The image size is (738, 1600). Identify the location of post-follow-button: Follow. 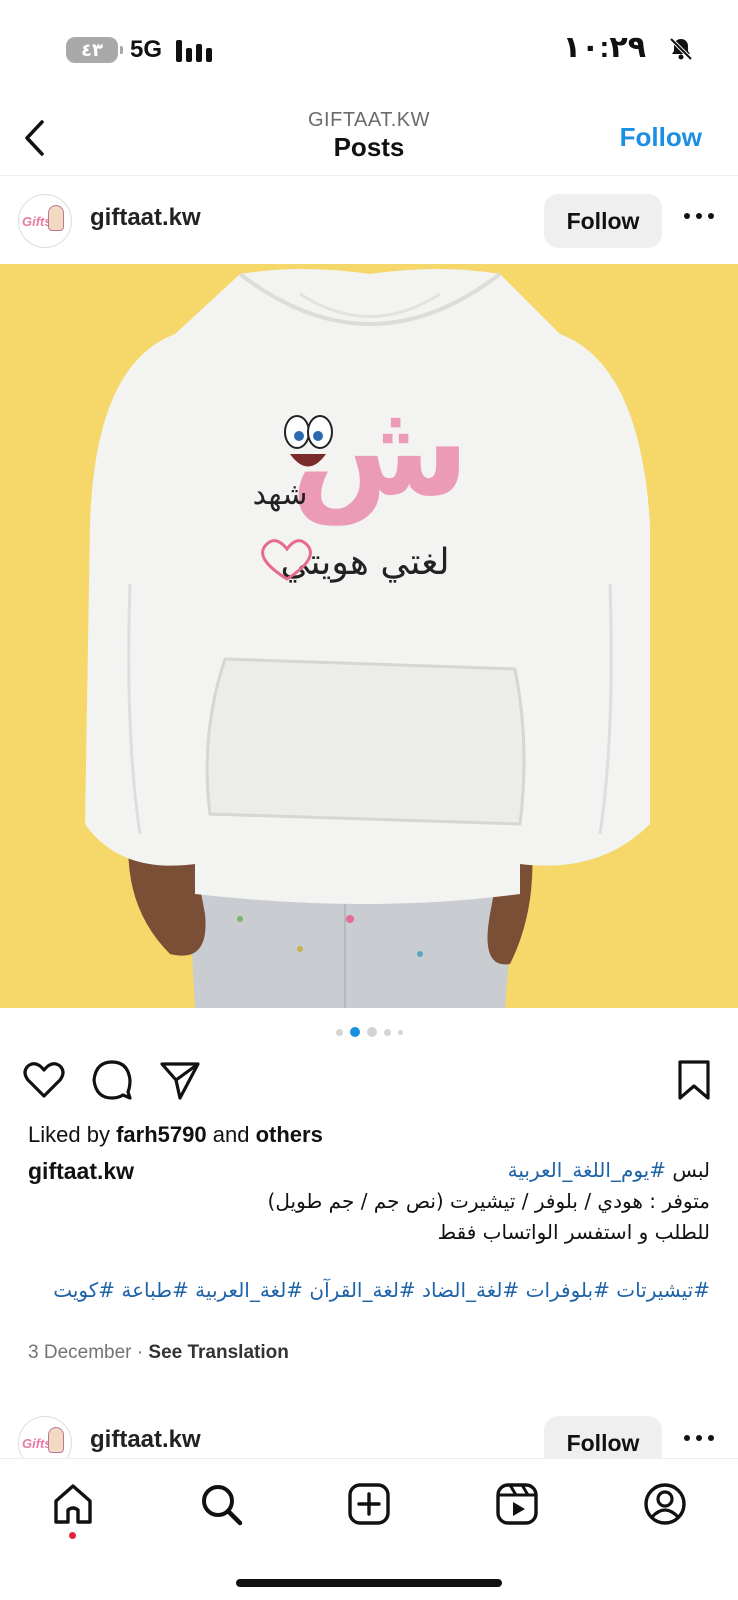
(603, 221).